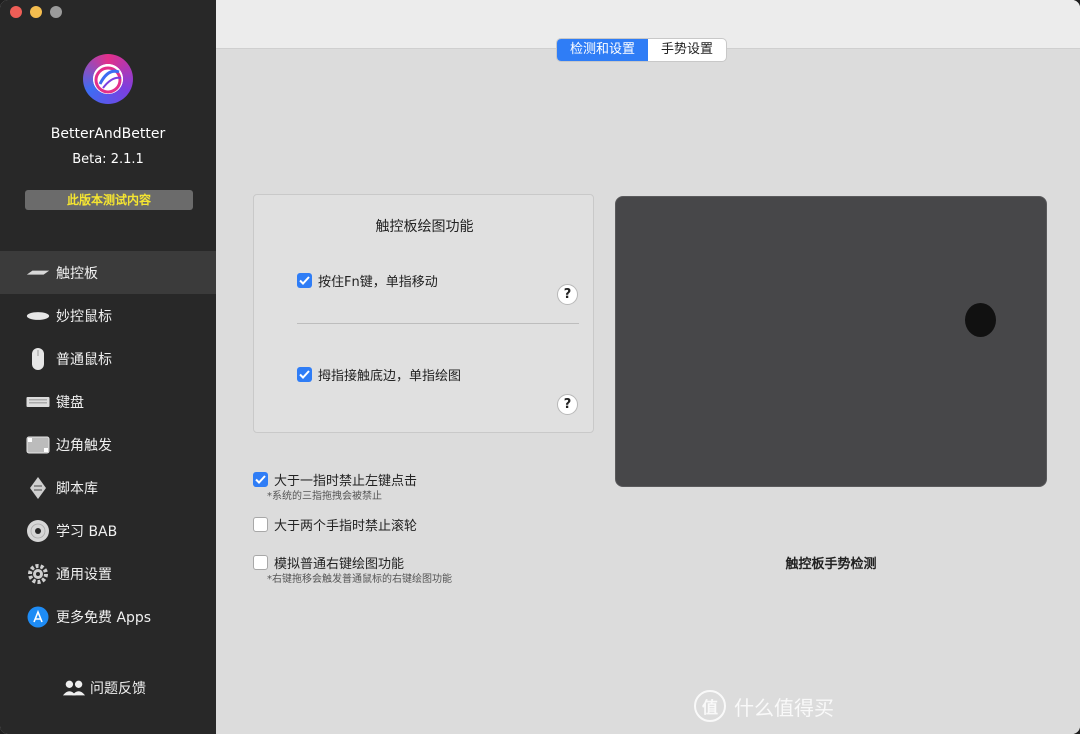  I want to click on sidebar-item-label: 通用设置, so click(84, 574).